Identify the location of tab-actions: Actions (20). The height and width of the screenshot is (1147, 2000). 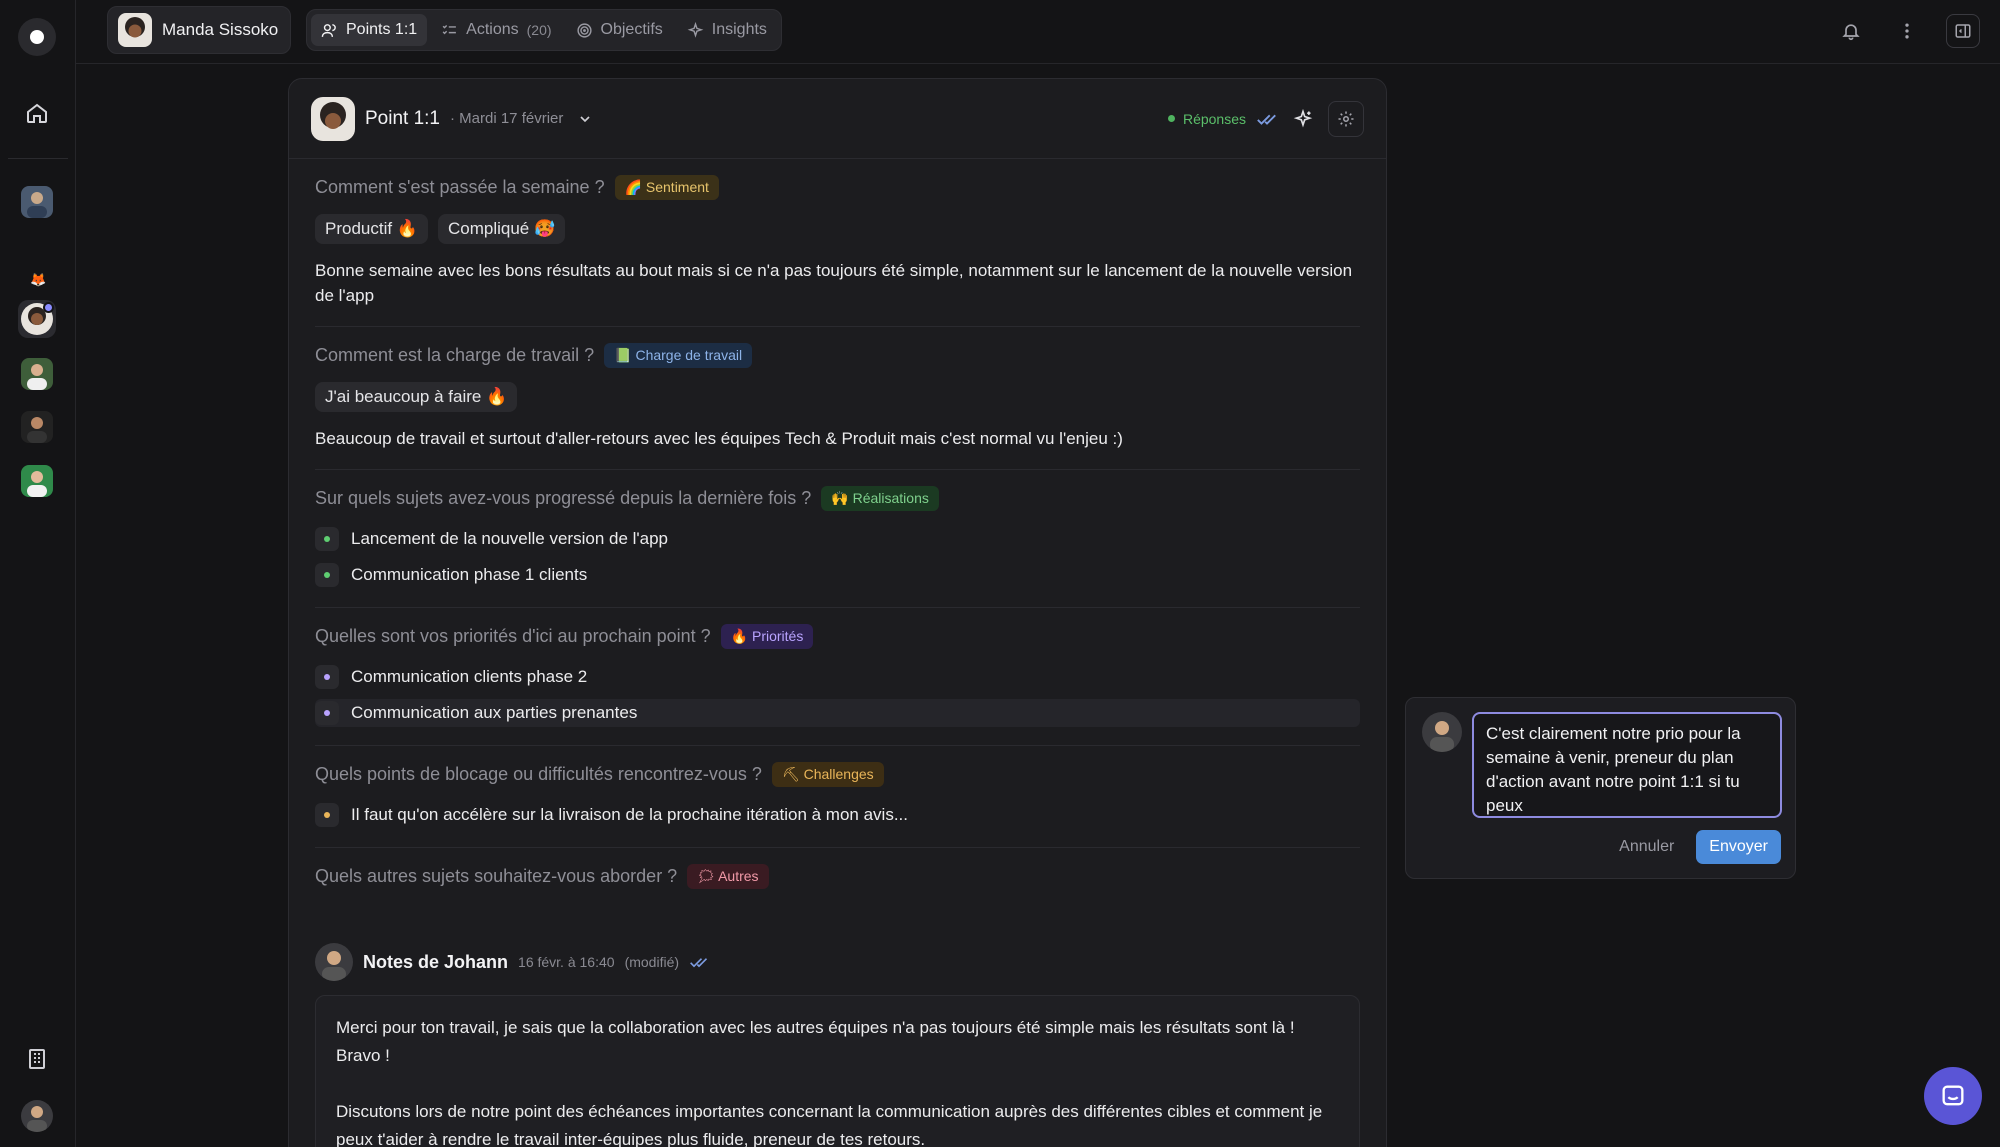
(496, 30).